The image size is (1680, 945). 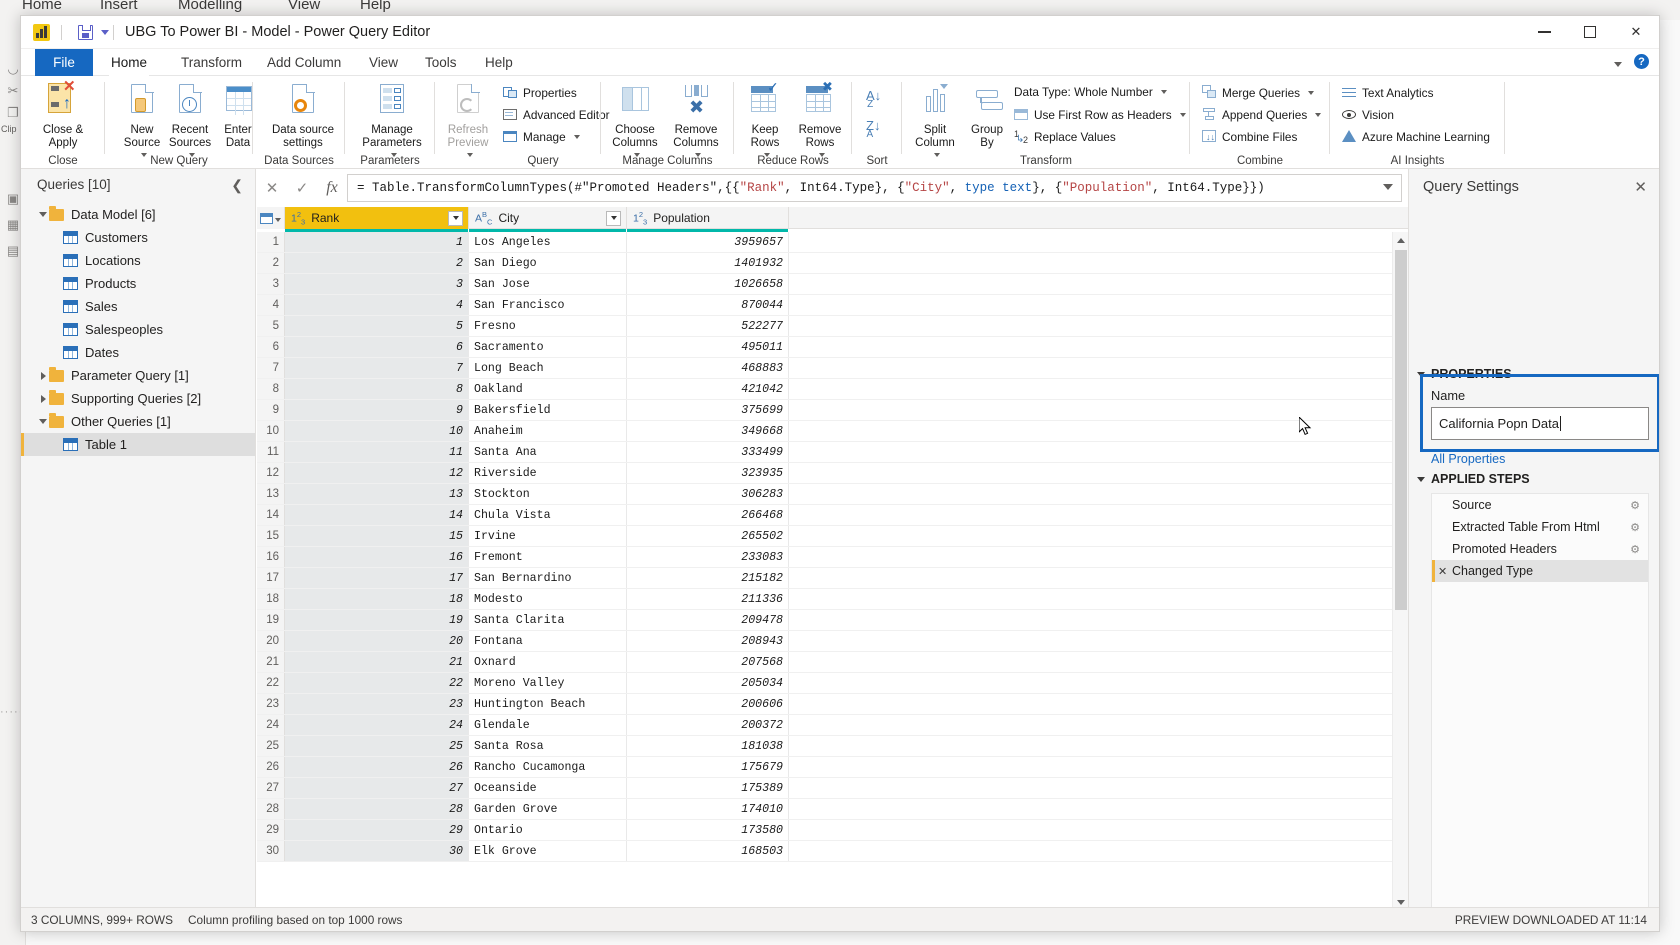 I want to click on table-row: 8 8 Oakland 421042, so click(x=832, y=389).